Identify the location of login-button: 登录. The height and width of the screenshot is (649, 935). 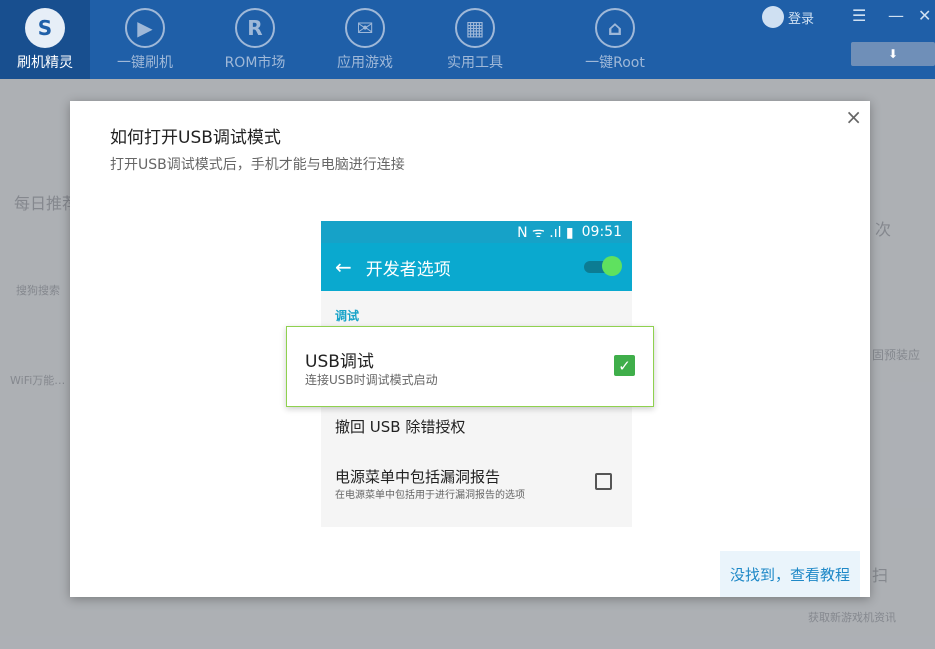
(788, 17).